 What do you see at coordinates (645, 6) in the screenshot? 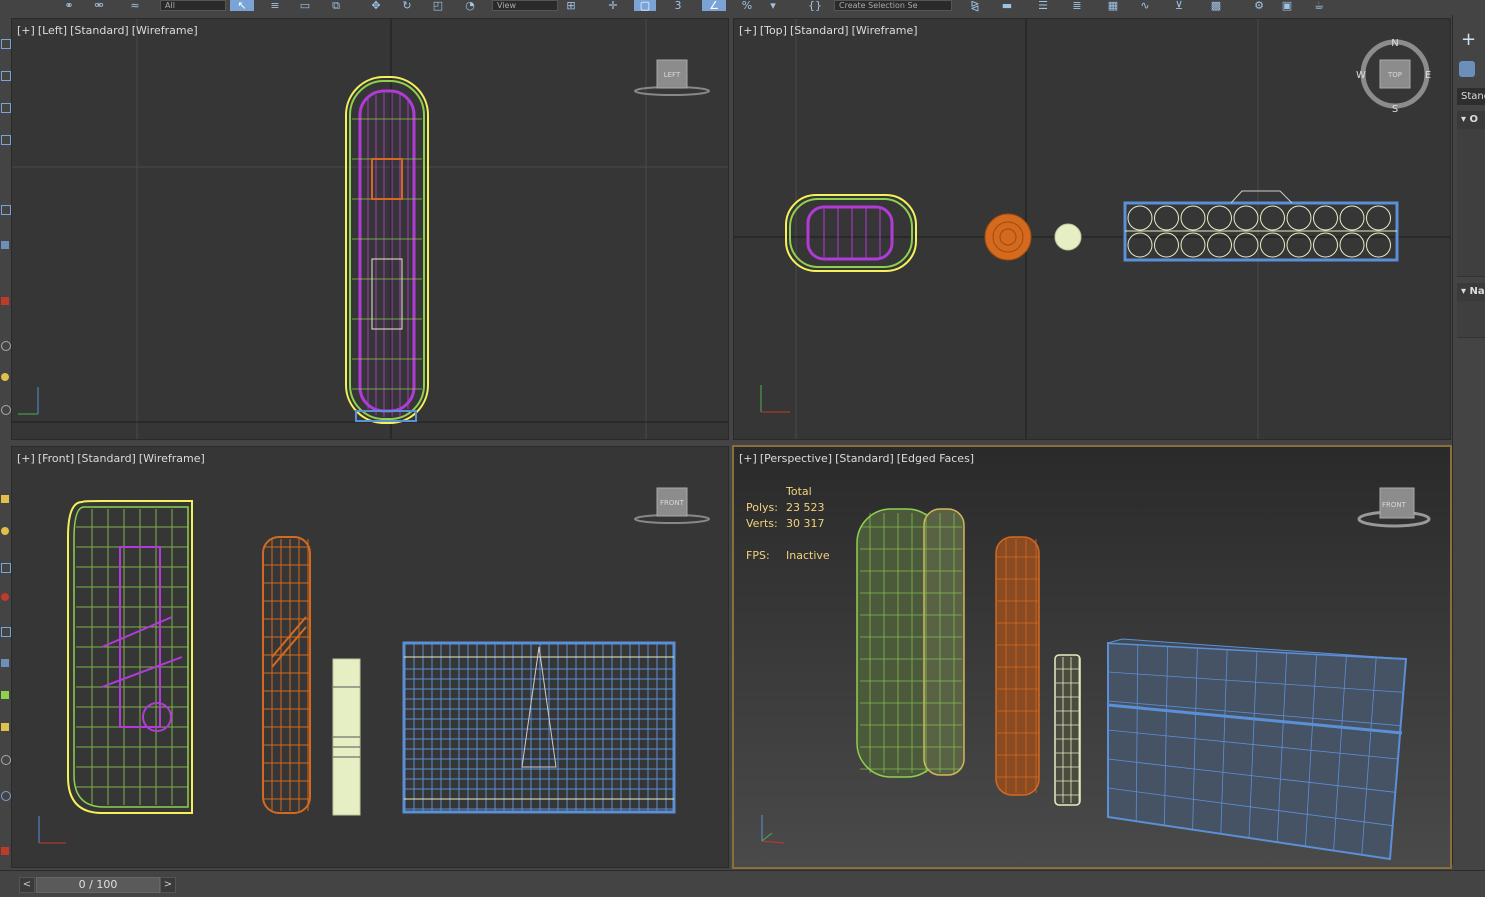
I see `keyboard-shortcut-button: ▢` at bounding box center [645, 6].